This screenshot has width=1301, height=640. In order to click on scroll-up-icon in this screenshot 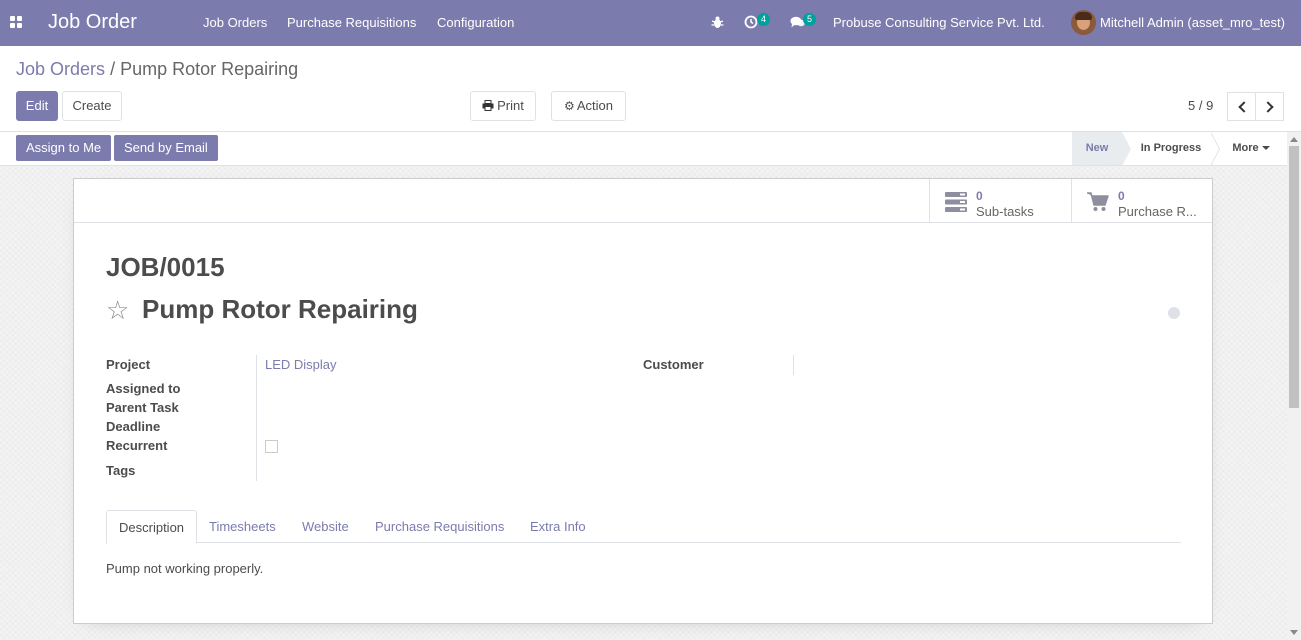, I will do `click(1294, 139)`.